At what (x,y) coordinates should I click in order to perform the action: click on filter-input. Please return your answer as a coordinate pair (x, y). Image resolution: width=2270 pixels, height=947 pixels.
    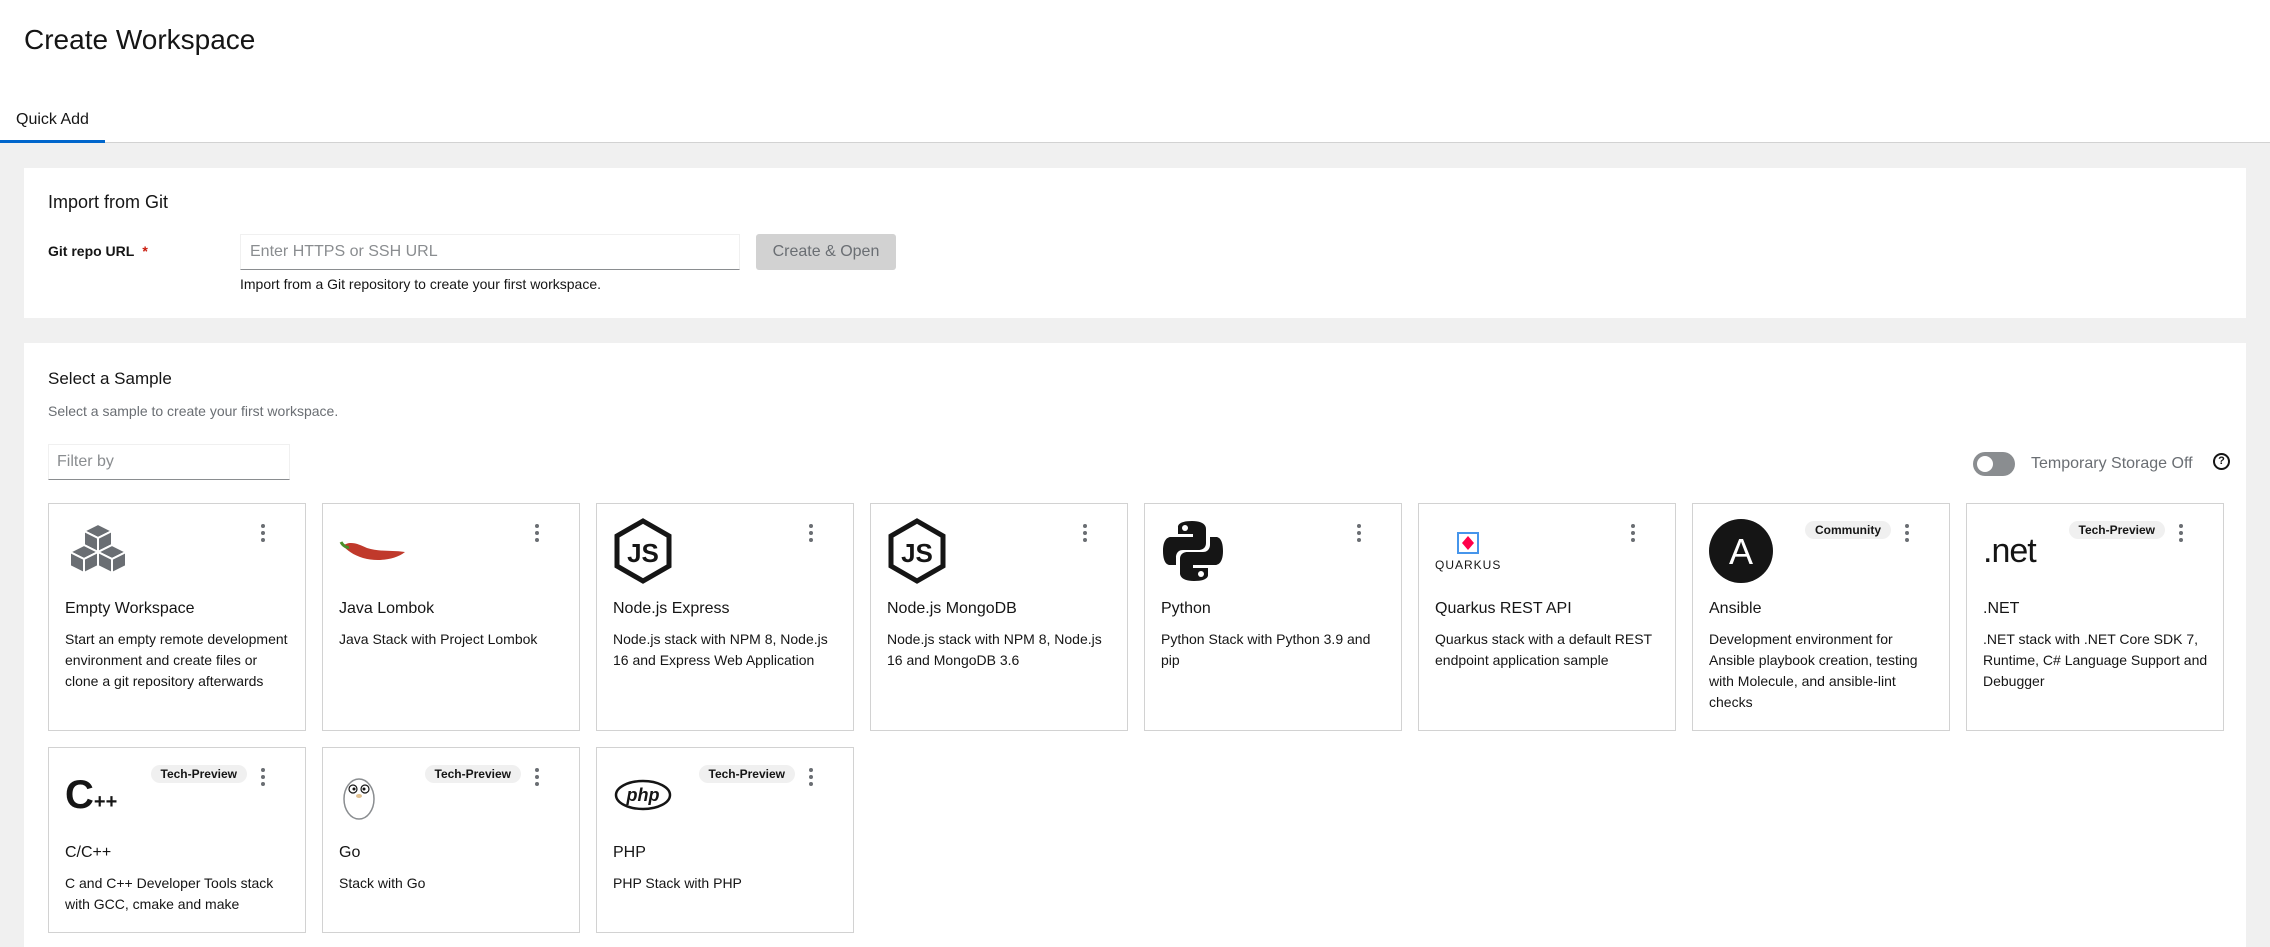
    Looking at the image, I should click on (169, 462).